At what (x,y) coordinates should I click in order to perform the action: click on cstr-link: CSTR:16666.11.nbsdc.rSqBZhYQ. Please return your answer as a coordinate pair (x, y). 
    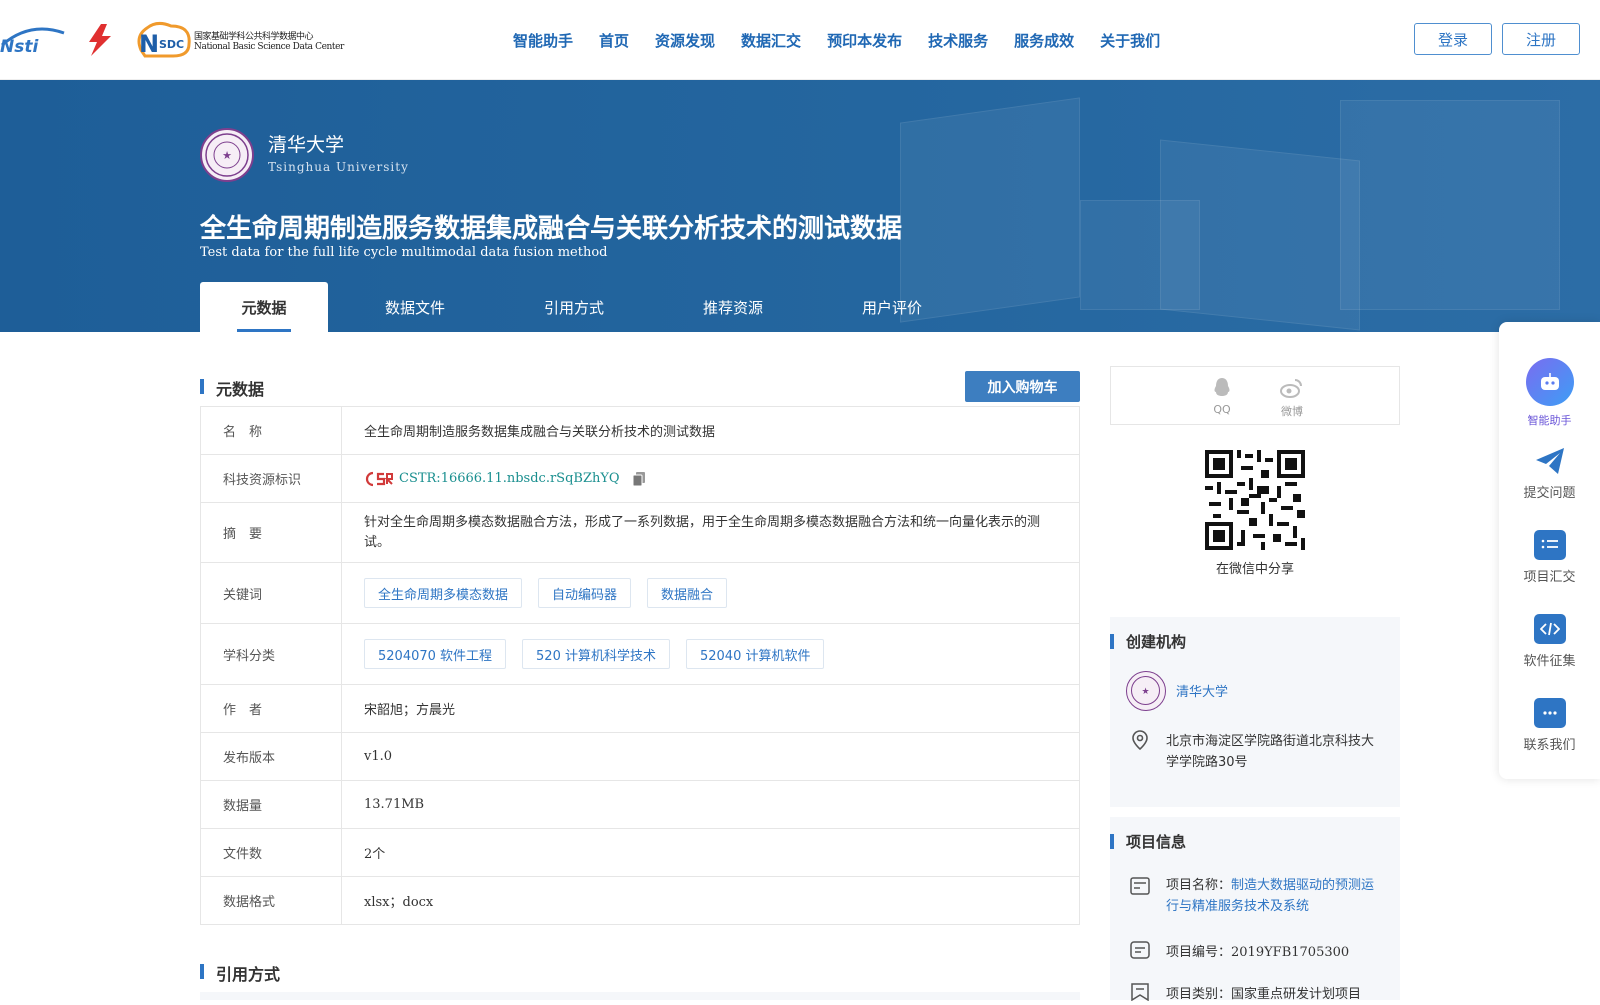
    Looking at the image, I should click on (509, 478).